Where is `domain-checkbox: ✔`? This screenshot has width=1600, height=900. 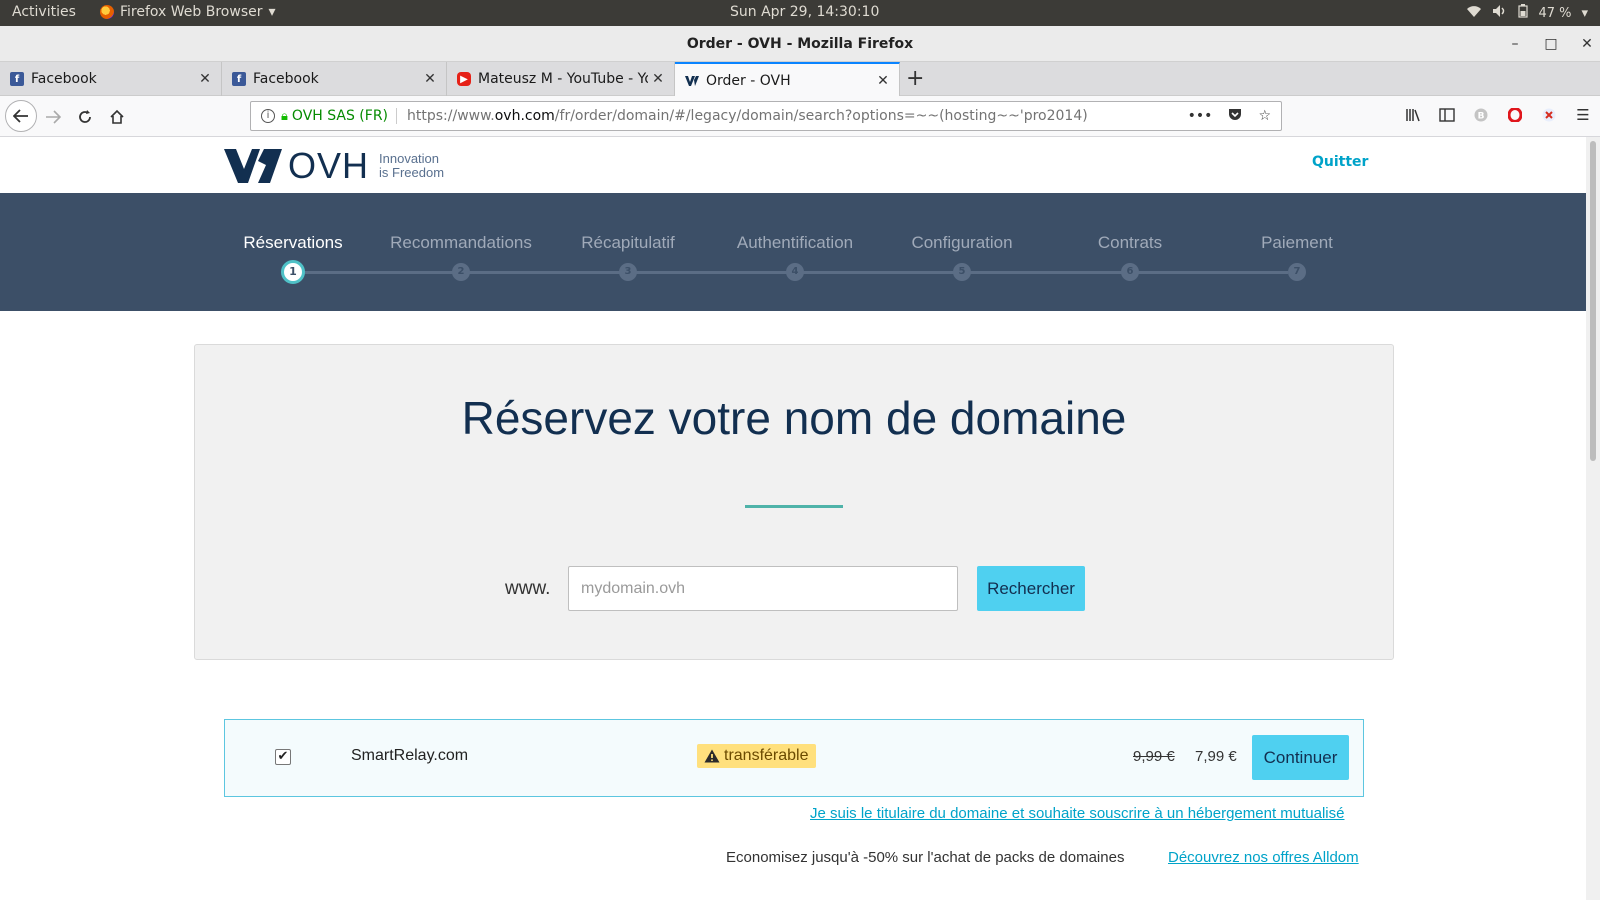
domain-checkbox: ✔ is located at coordinates (283, 757).